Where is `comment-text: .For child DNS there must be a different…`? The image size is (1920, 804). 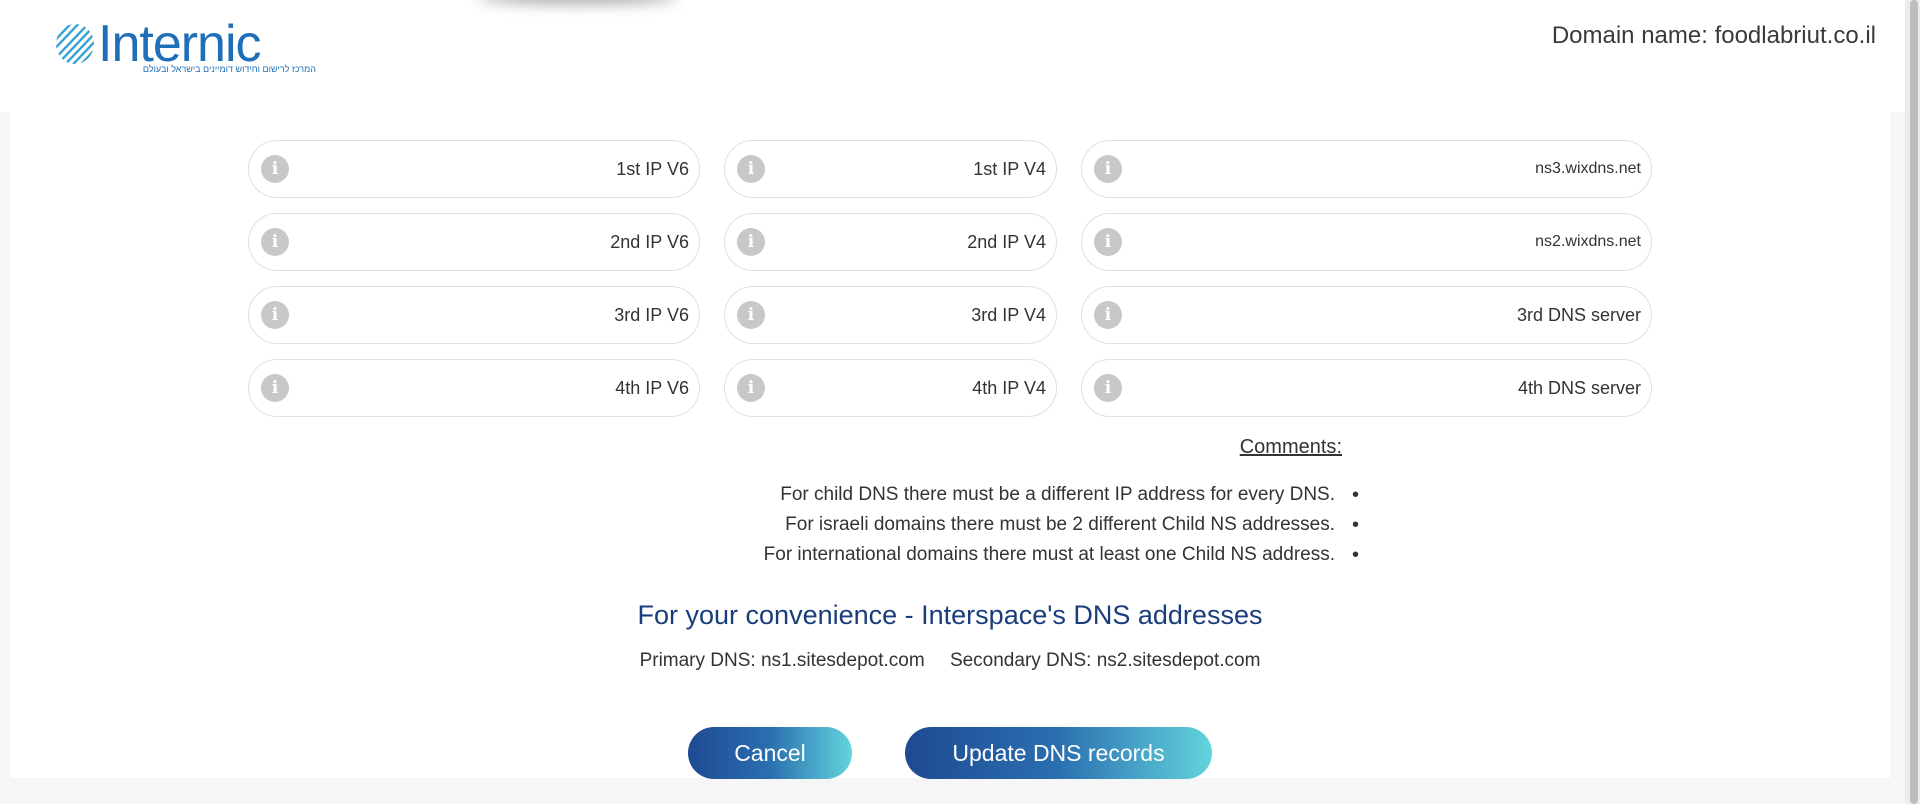
comment-text: .For child DNS there must be a different… is located at coordinates (1057, 494).